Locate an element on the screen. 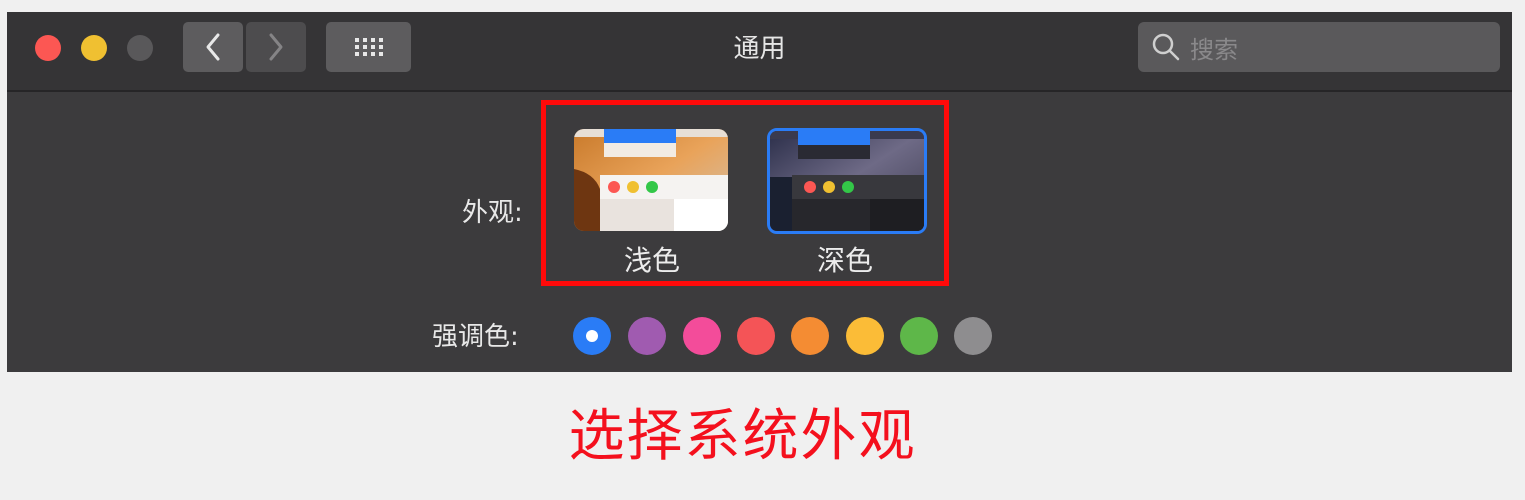  accent-color-red is located at coordinates (756, 336).